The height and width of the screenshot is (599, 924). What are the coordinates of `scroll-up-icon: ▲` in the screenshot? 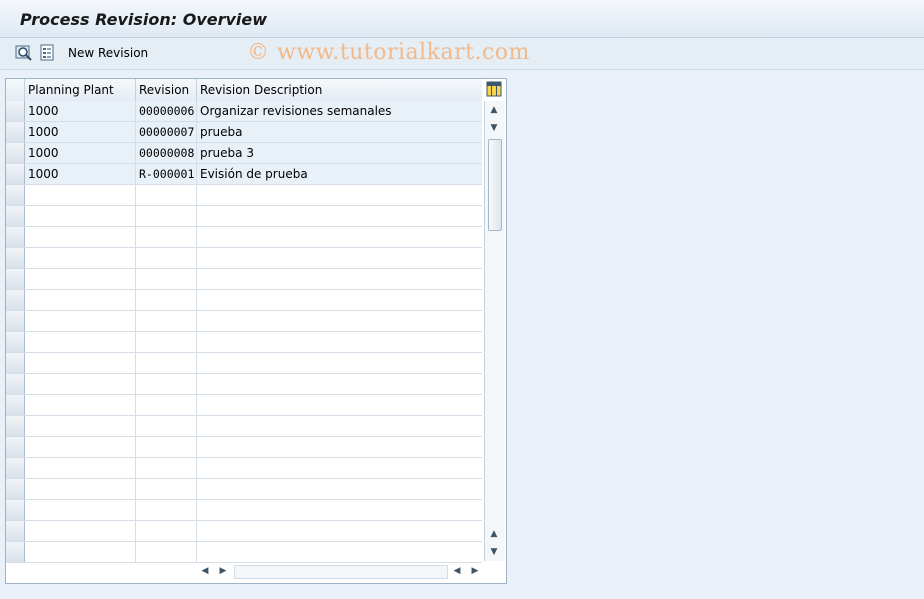 It's located at (494, 110).